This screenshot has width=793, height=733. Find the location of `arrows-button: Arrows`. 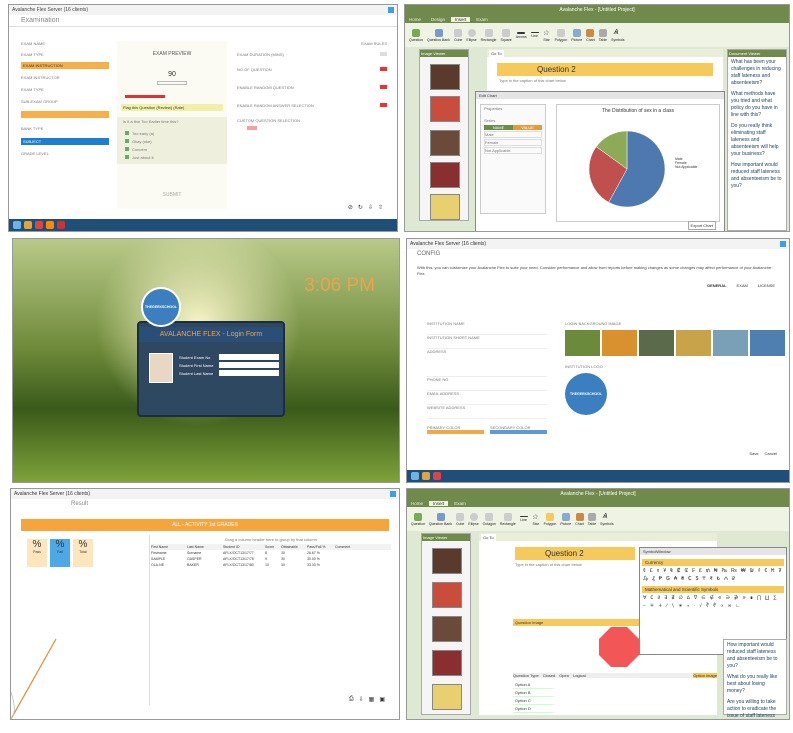

arrows-button: Arrows is located at coordinates (521, 35).